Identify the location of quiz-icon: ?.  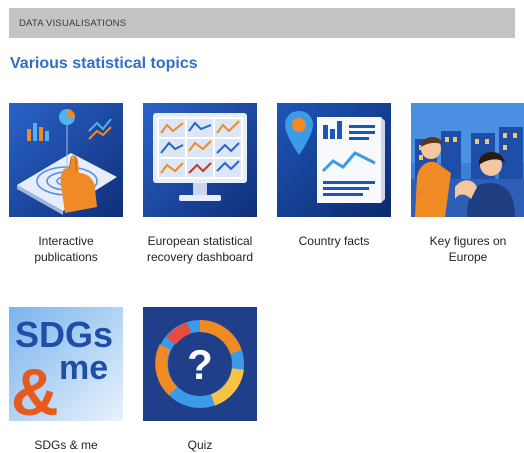
(200, 364).